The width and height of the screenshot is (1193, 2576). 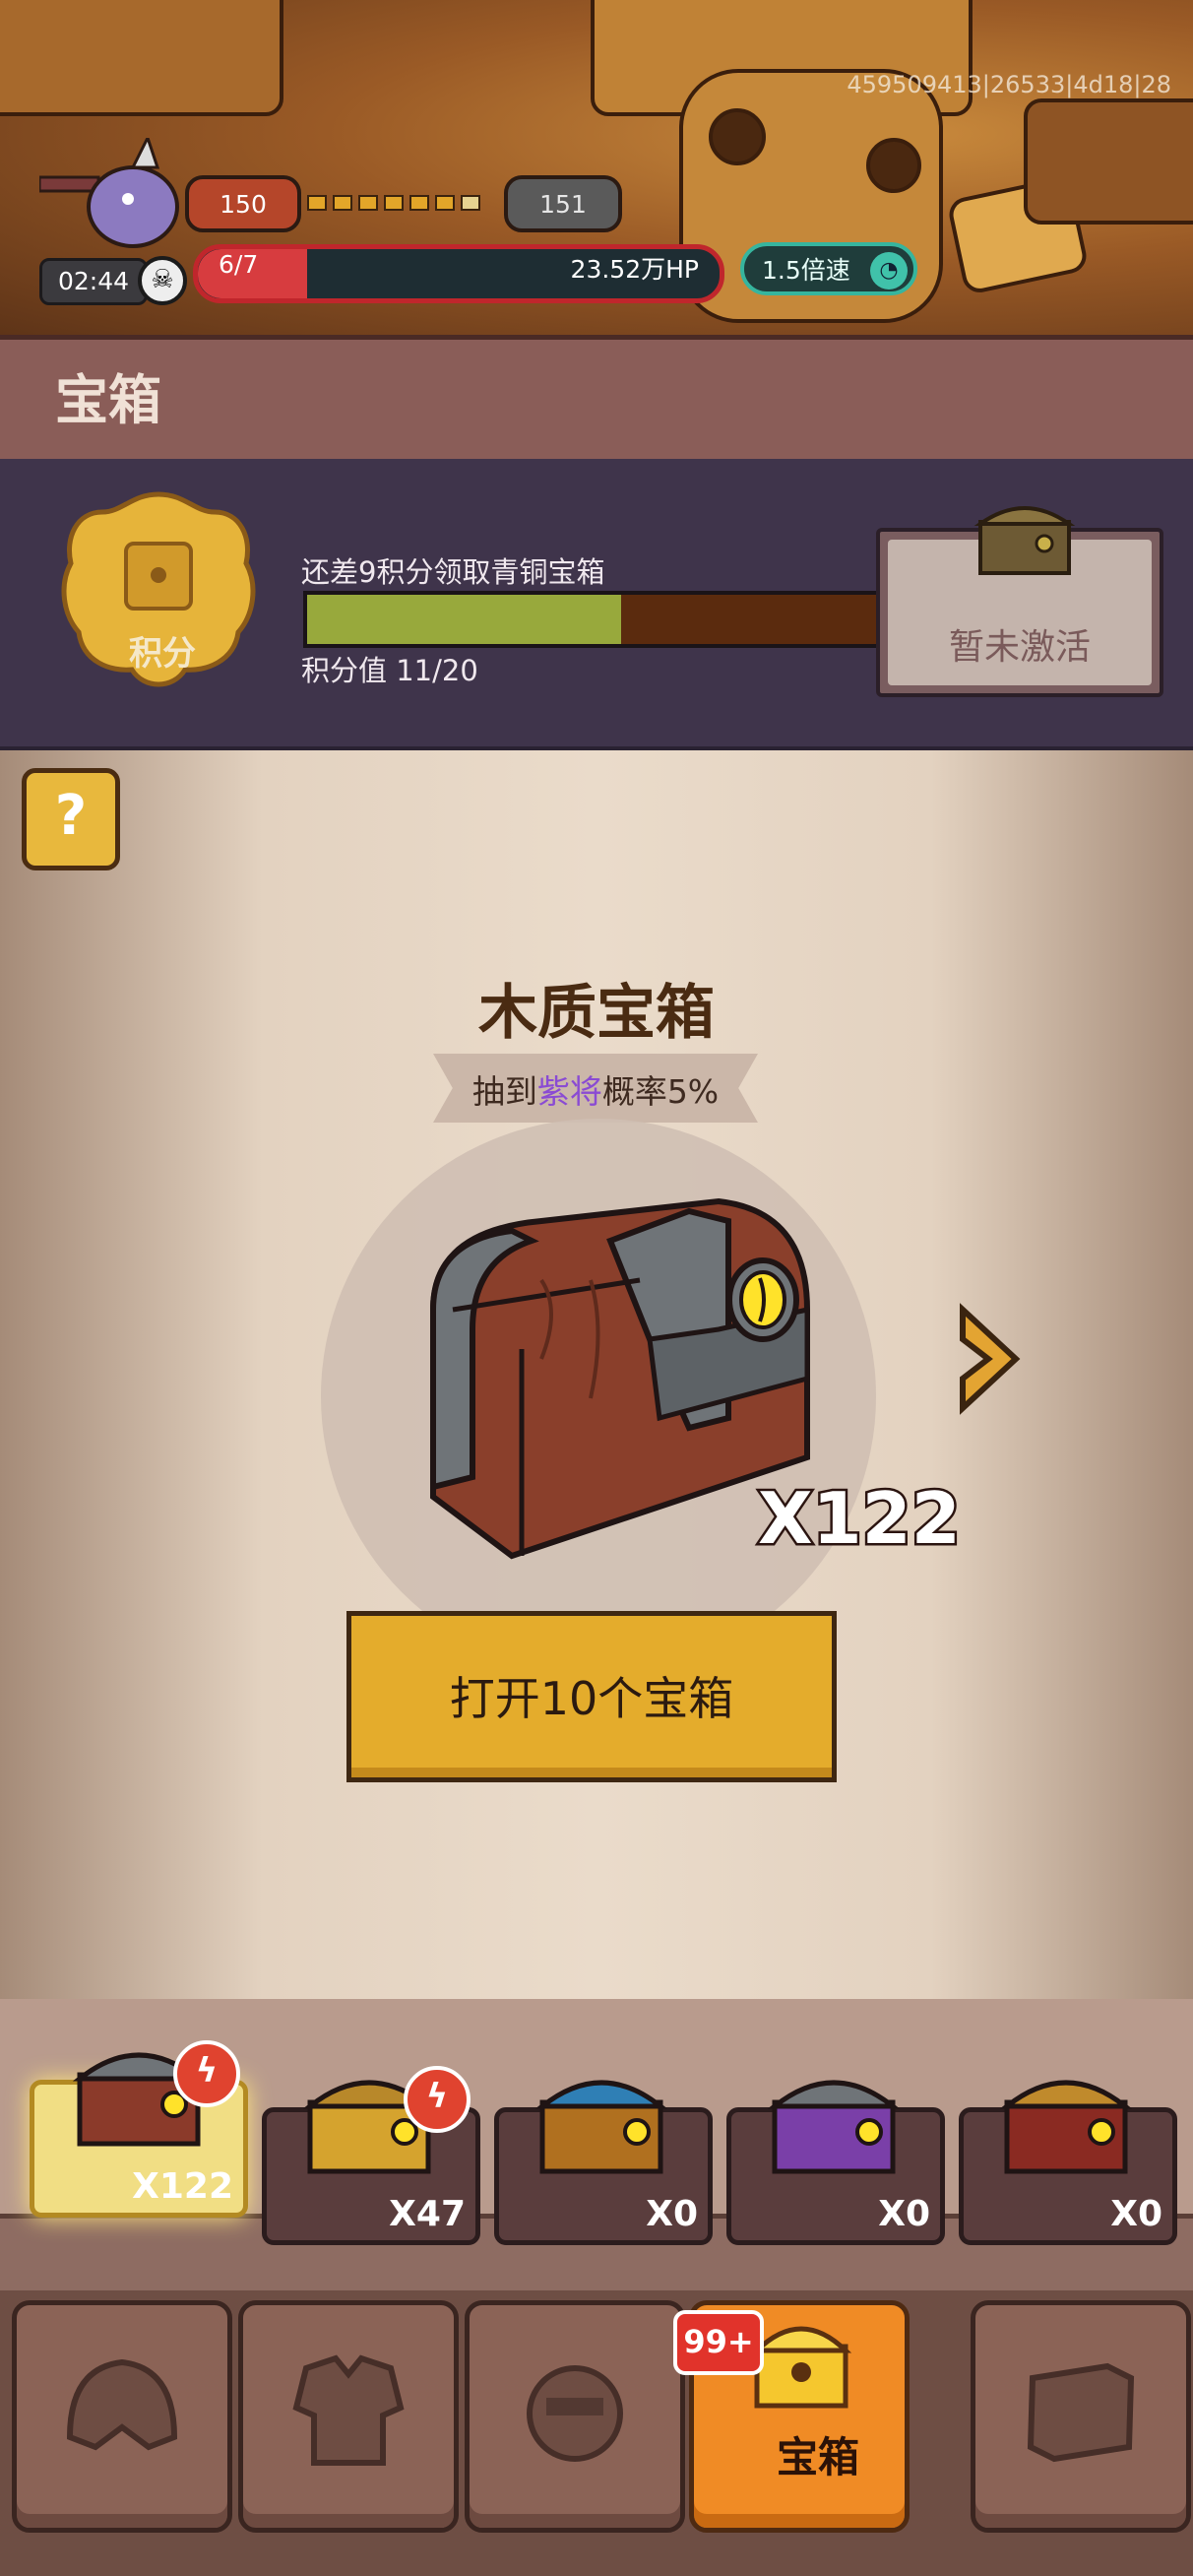 What do you see at coordinates (660, 1091) in the screenshot?
I see `rate-suffix: 概率5%` at bounding box center [660, 1091].